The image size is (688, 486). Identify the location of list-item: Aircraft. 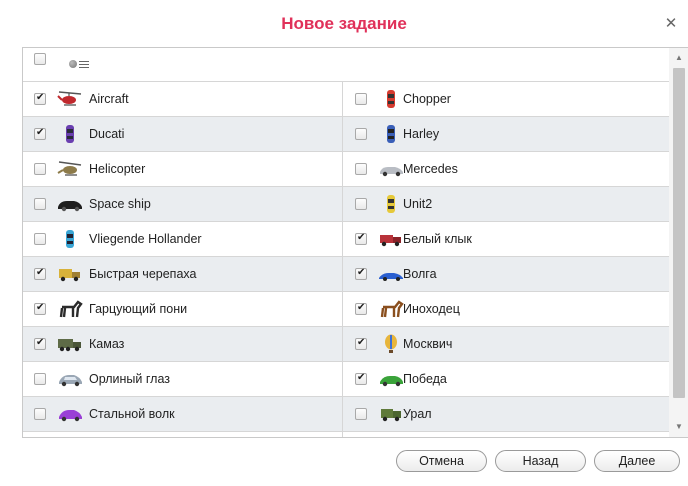
(183, 99).